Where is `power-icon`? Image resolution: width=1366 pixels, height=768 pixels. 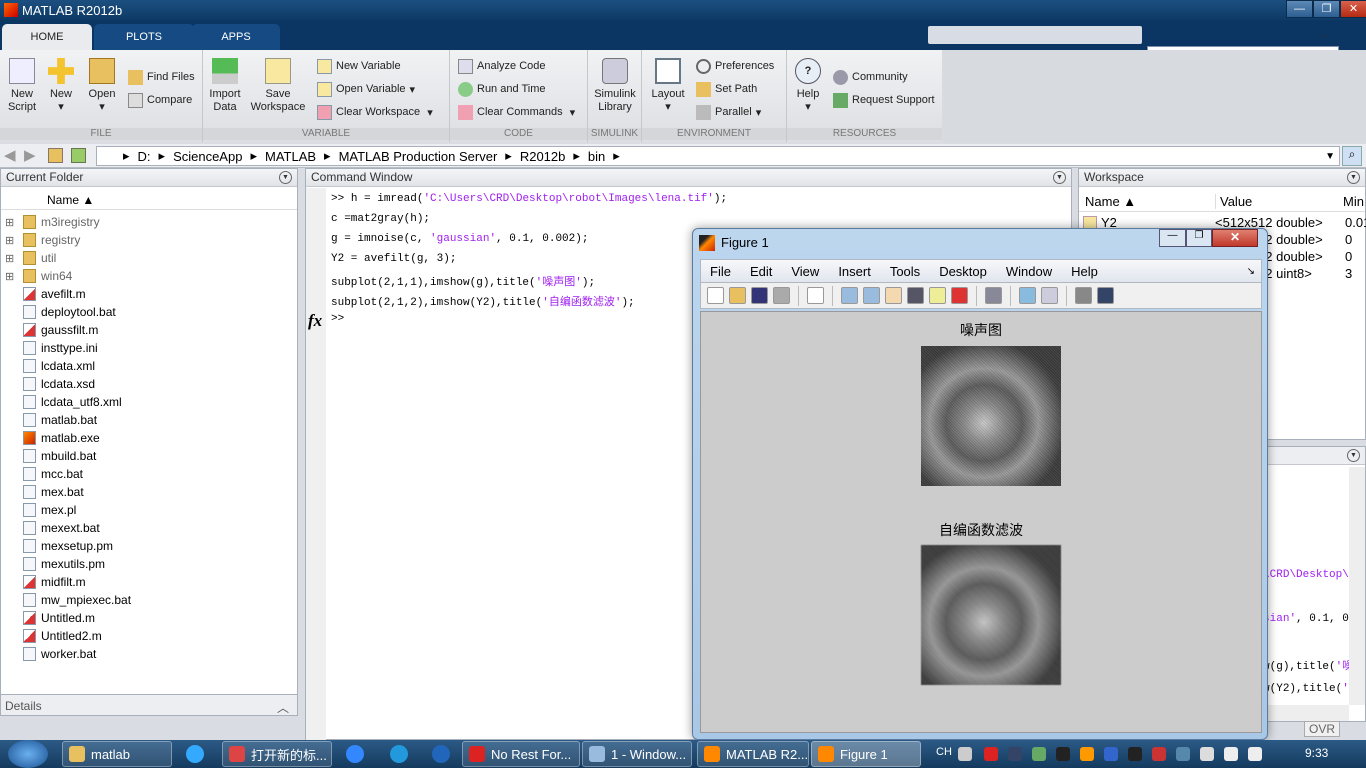
power-icon is located at coordinates (1207, 754).